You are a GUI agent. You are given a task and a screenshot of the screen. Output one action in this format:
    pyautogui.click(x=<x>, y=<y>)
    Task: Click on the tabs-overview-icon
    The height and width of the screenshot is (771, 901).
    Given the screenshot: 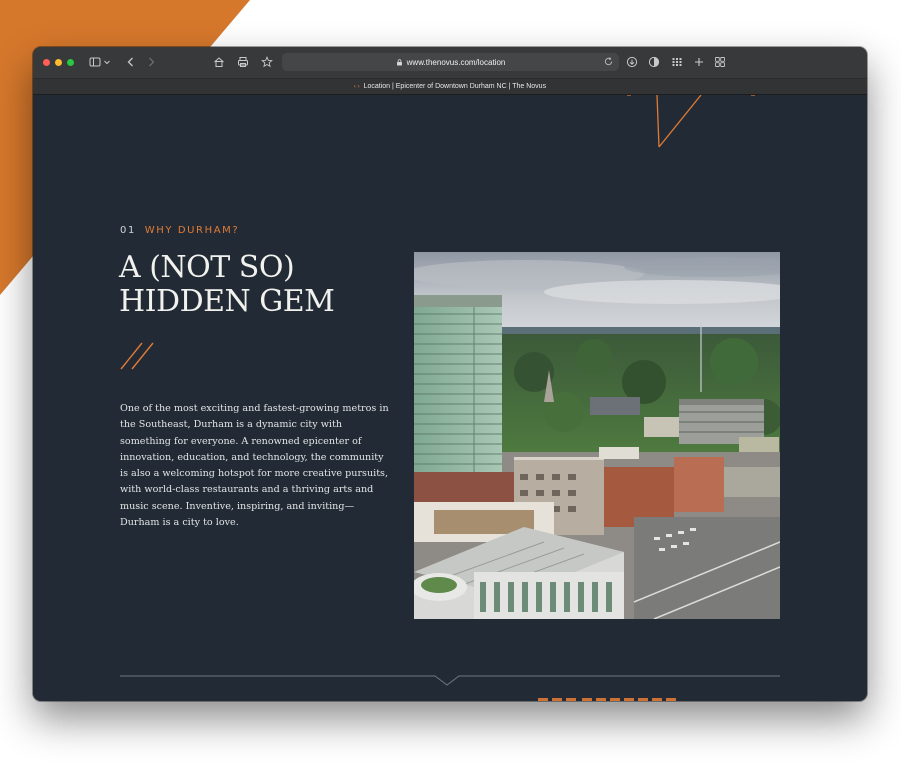 What is the action you would take?
    pyautogui.click(x=720, y=62)
    